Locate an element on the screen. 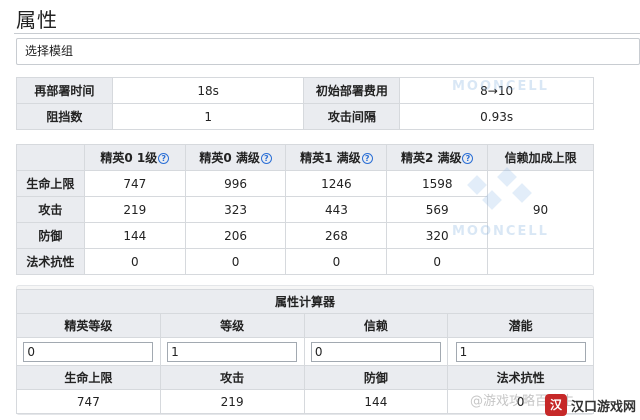 The height and width of the screenshot is (420, 640). header-label: 精英0 满级 is located at coordinates (229, 158).